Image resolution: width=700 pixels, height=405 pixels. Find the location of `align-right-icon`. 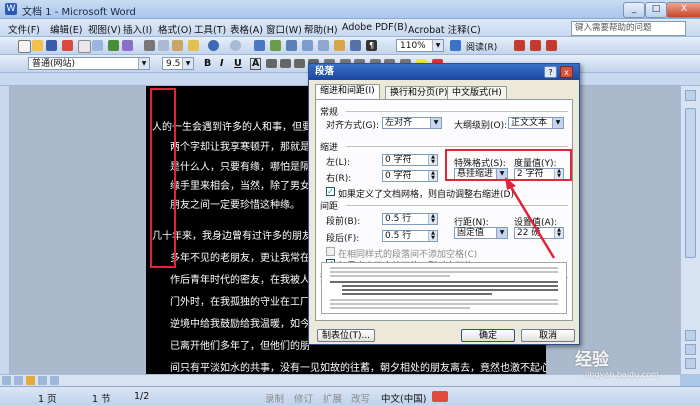

align-right-icon is located at coordinates (299, 63).